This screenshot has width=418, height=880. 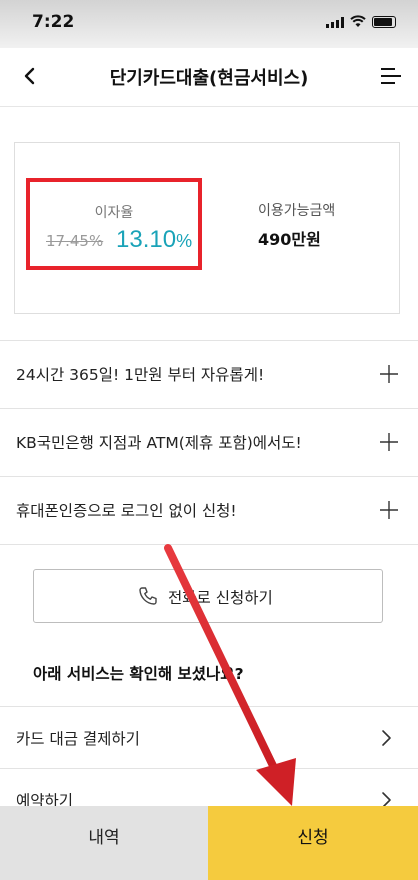 What do you see at coordinates (104, 843) in the screenshot?
I see `history-button: 내역` at bounding box center [104, 843].